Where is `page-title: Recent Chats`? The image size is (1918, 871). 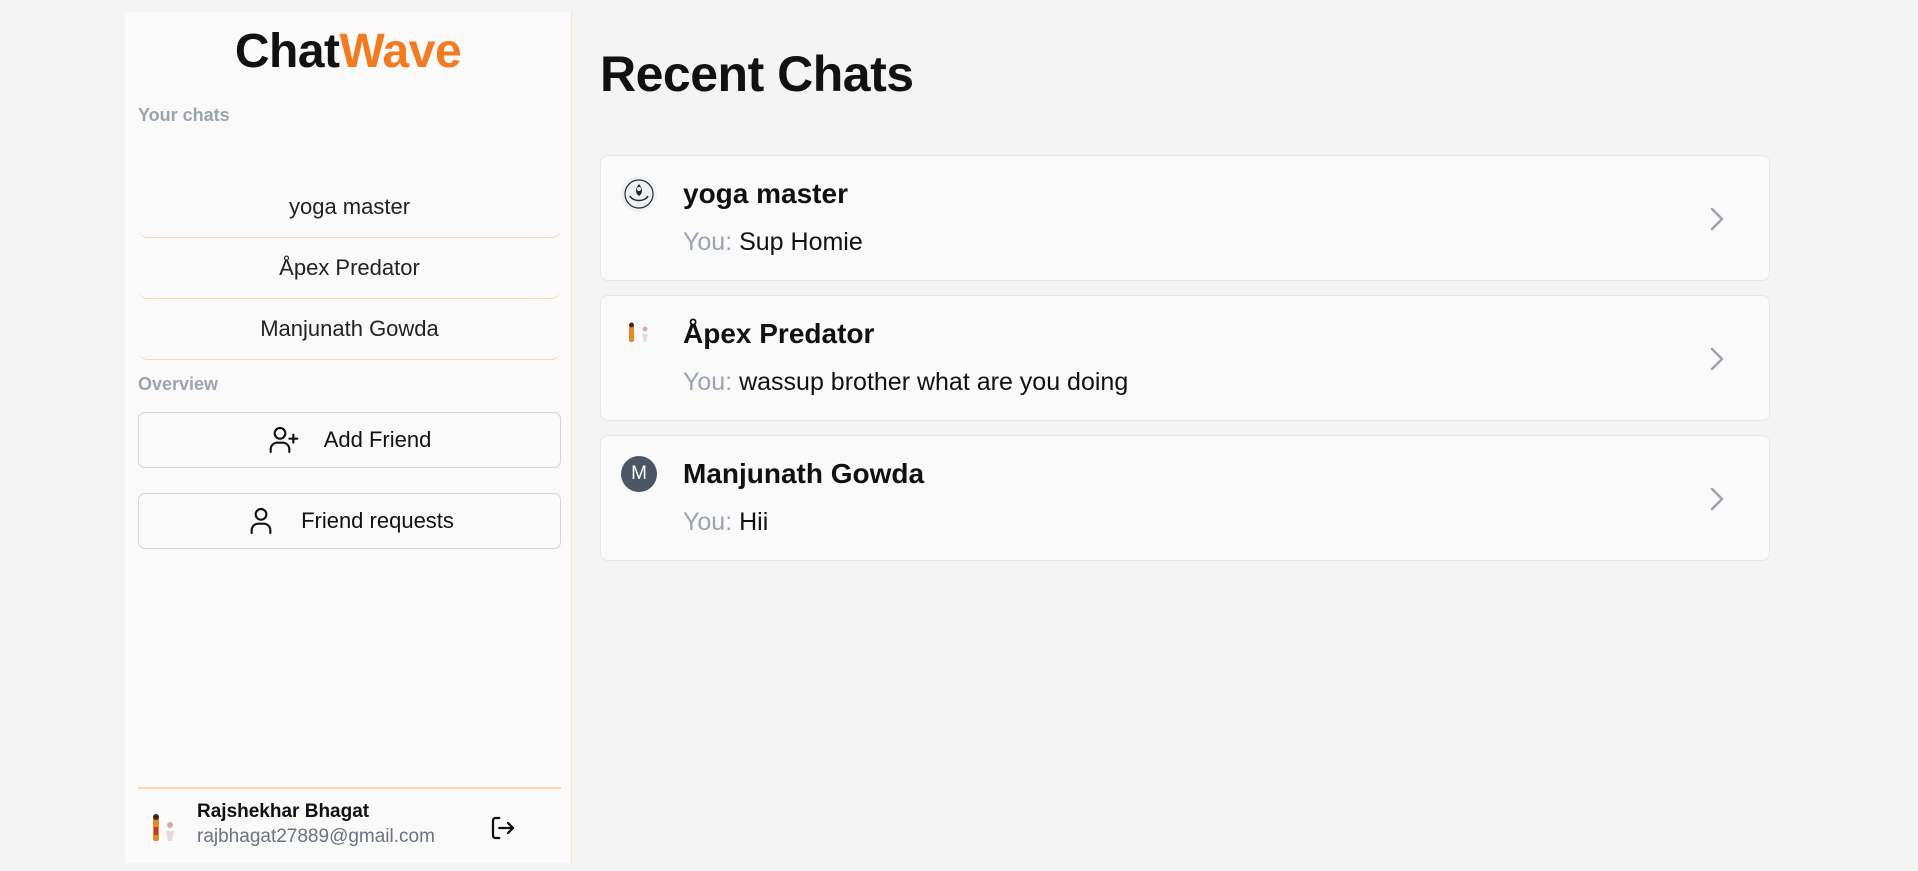 page-title: Recent Chats is located at coordinates (757, 74).